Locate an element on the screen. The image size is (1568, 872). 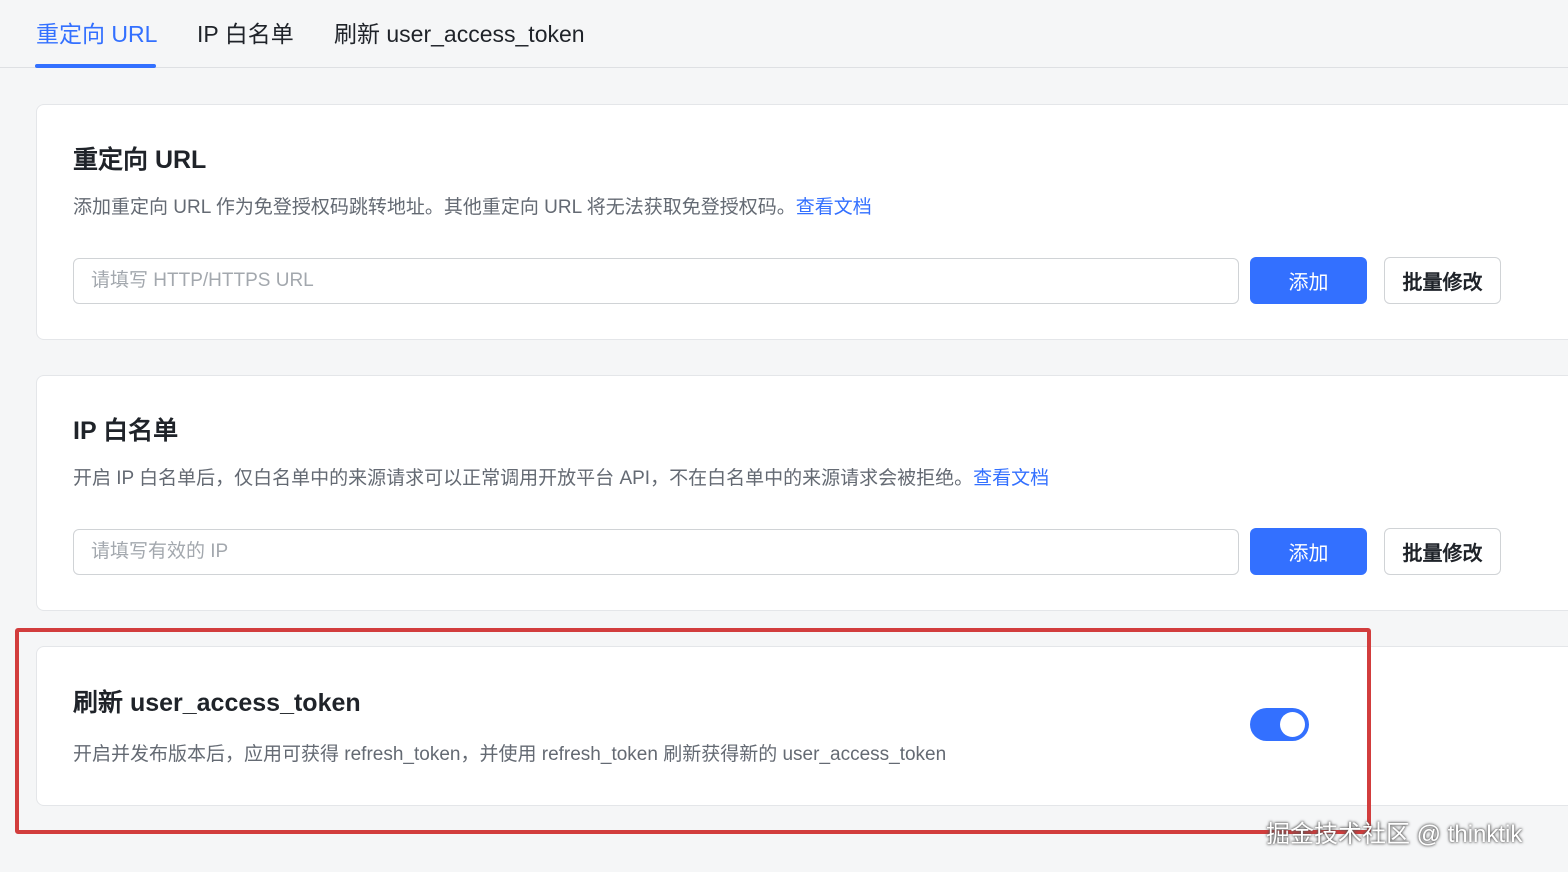
ip-whitelist-doc-link: 查看文档 is located at coordinates (1011, 478).